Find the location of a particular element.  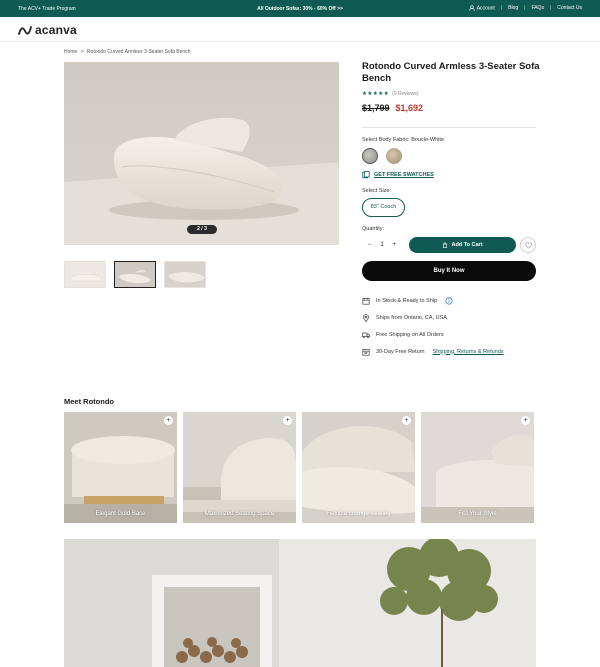

buy-now-button: Buy It Now is located at coordinates (449, 271).